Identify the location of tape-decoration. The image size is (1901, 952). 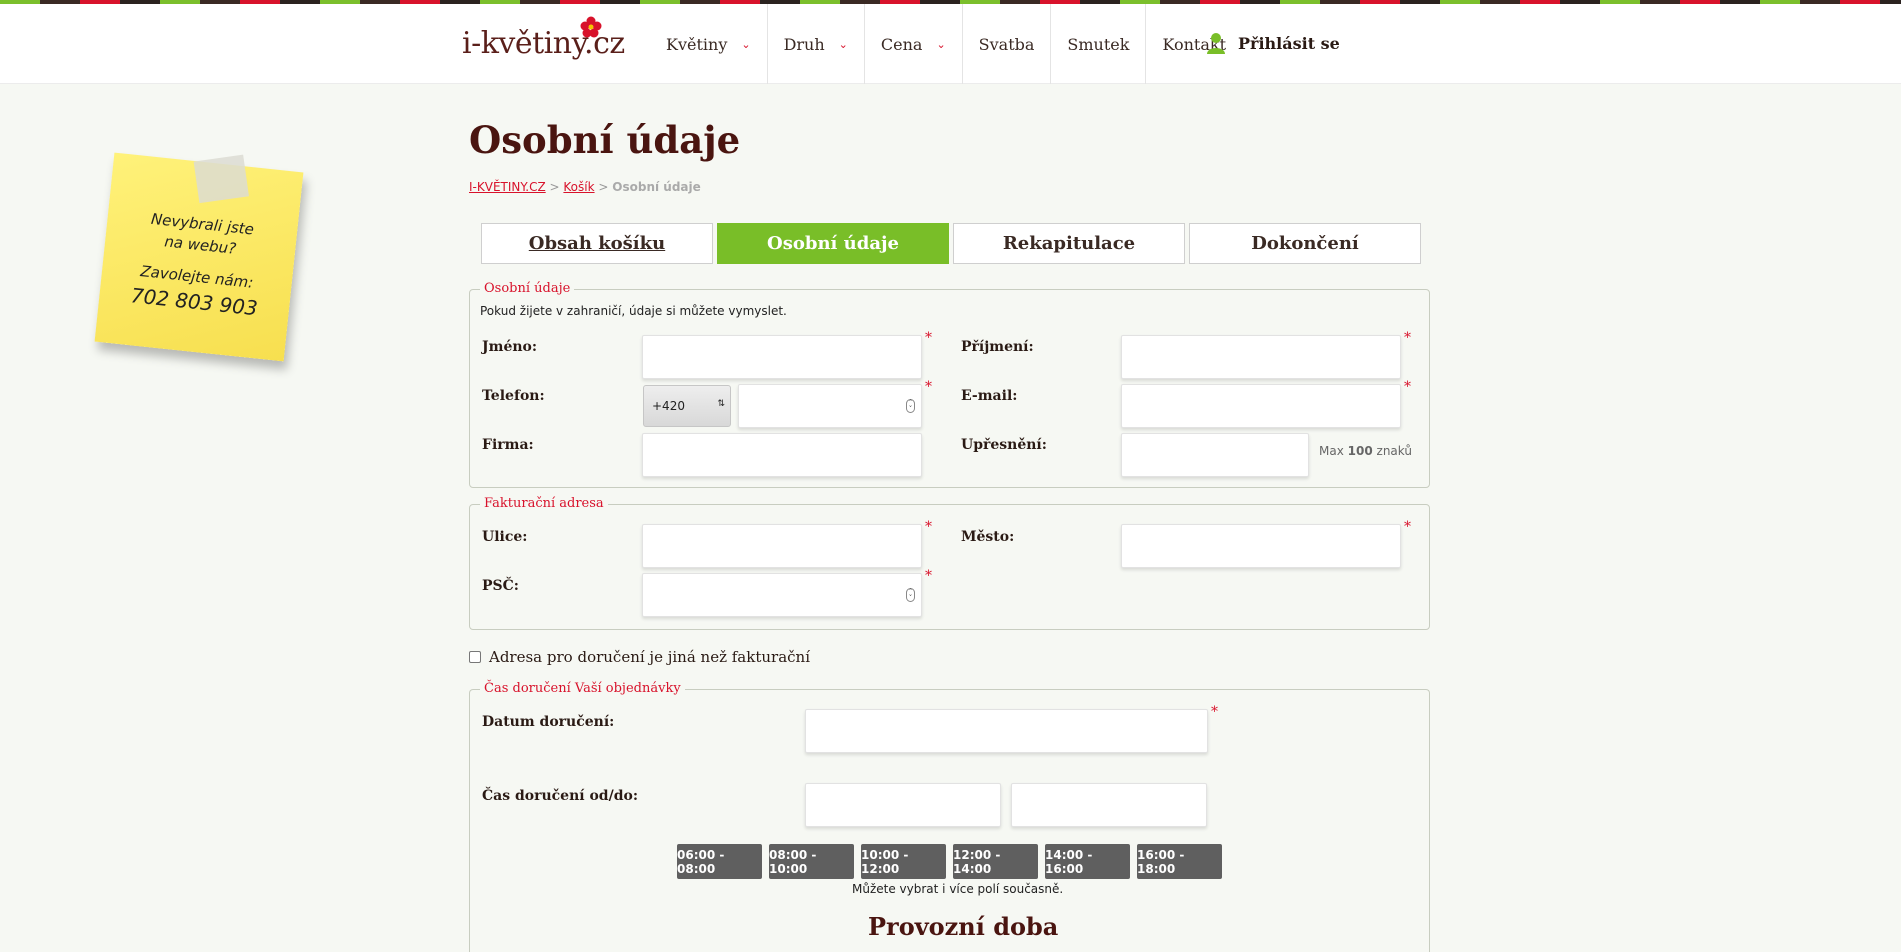
(221, 179).